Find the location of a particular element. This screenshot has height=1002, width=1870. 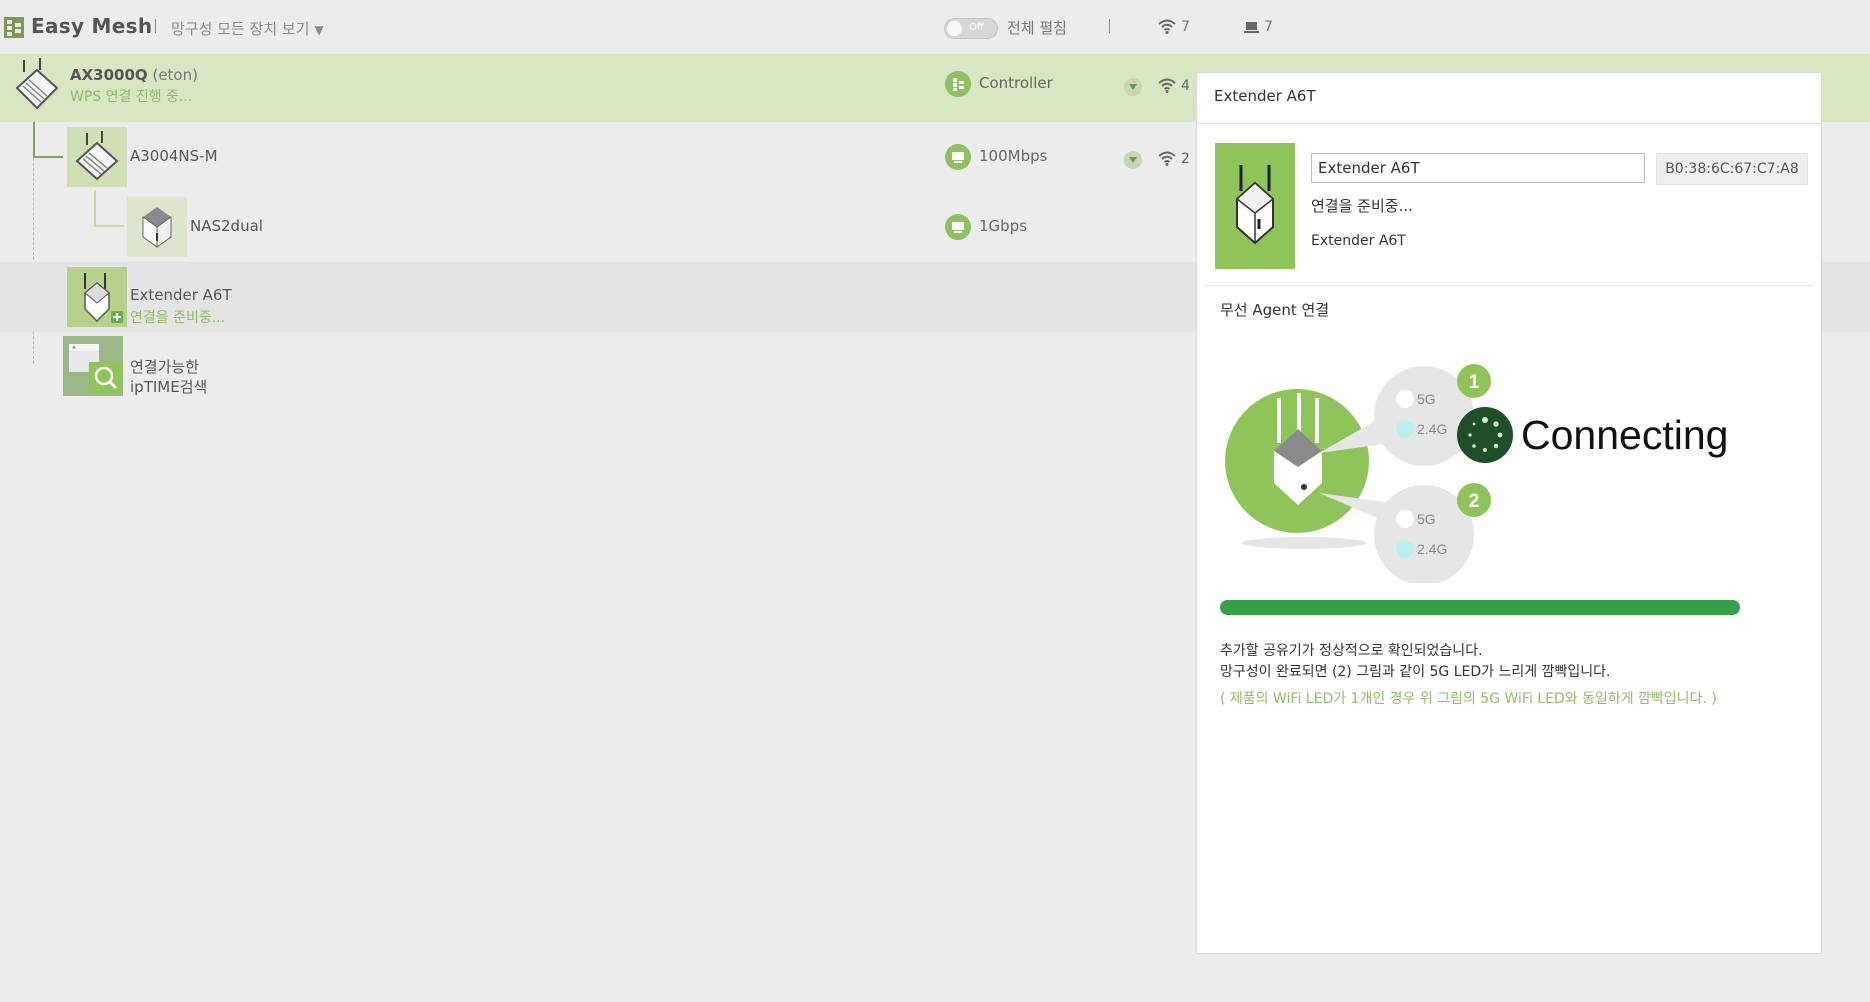

root-wifi-count: 4 is located at coordinates (1174, 86).